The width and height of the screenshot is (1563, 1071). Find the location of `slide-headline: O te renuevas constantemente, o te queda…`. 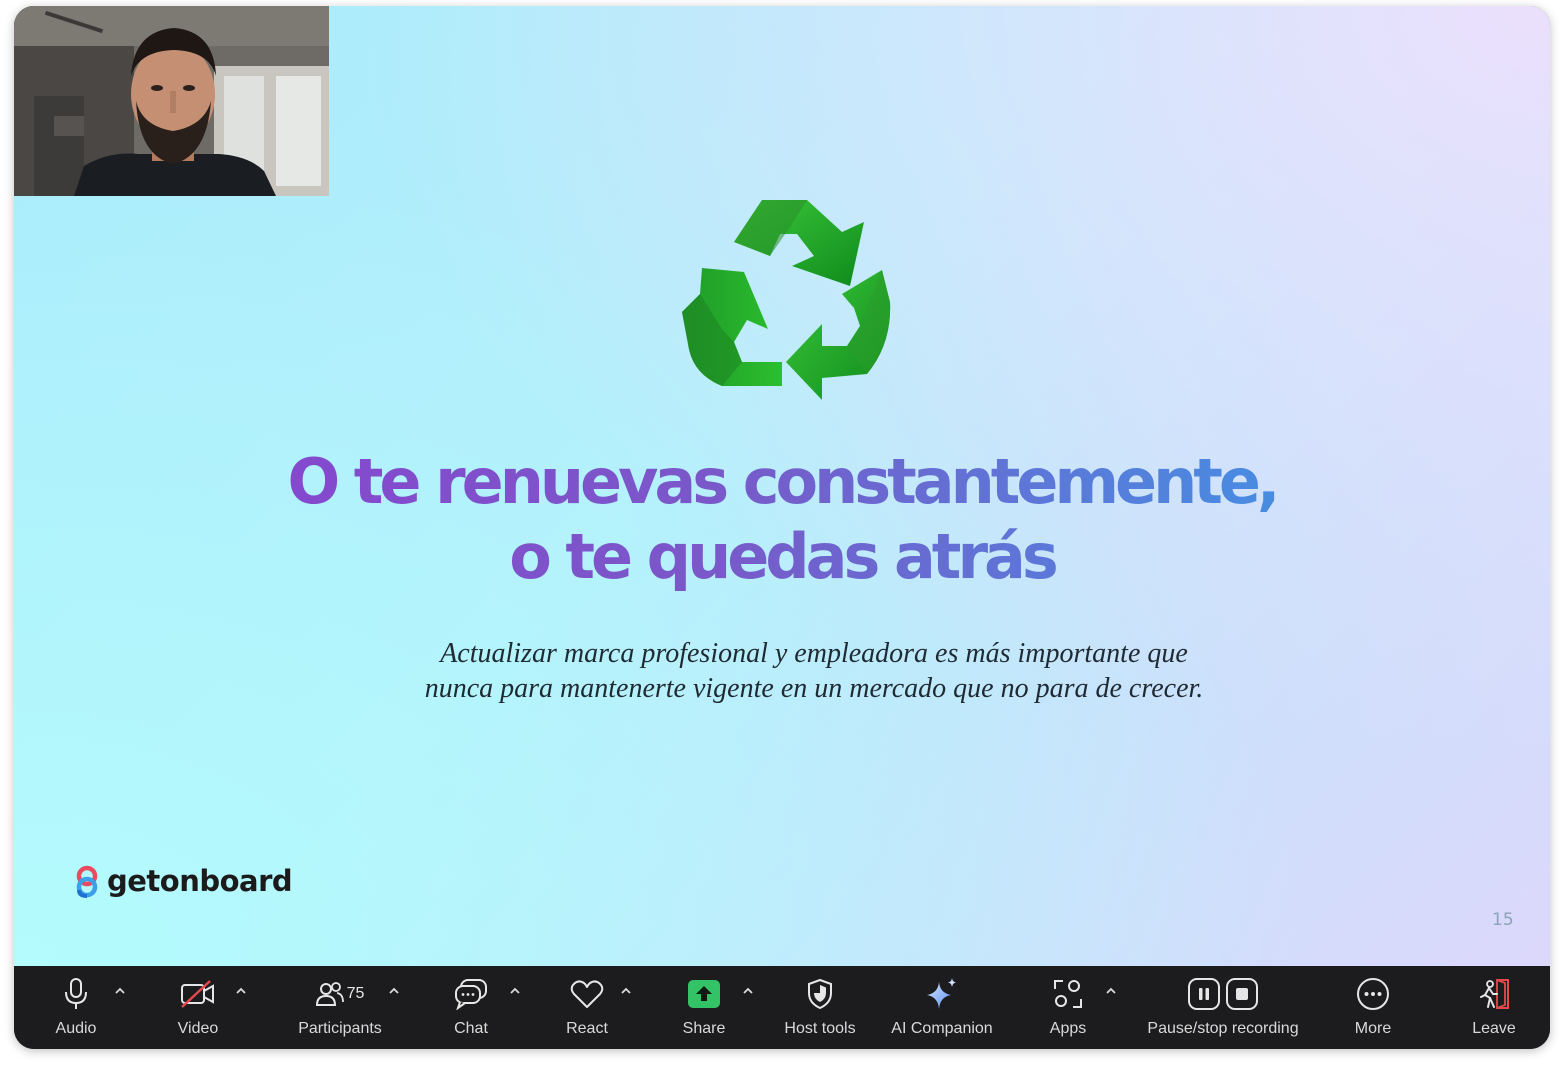

slide-headline: O te renuevas constantemente, o te queda… is located at coordinates (782, 519).